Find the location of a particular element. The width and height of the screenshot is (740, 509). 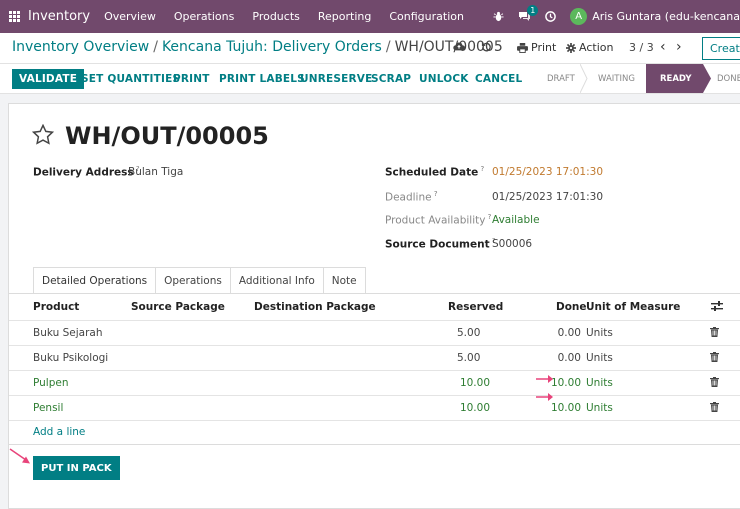

record-title: WH/OUT/00005 is located at coordinates (167, 136).